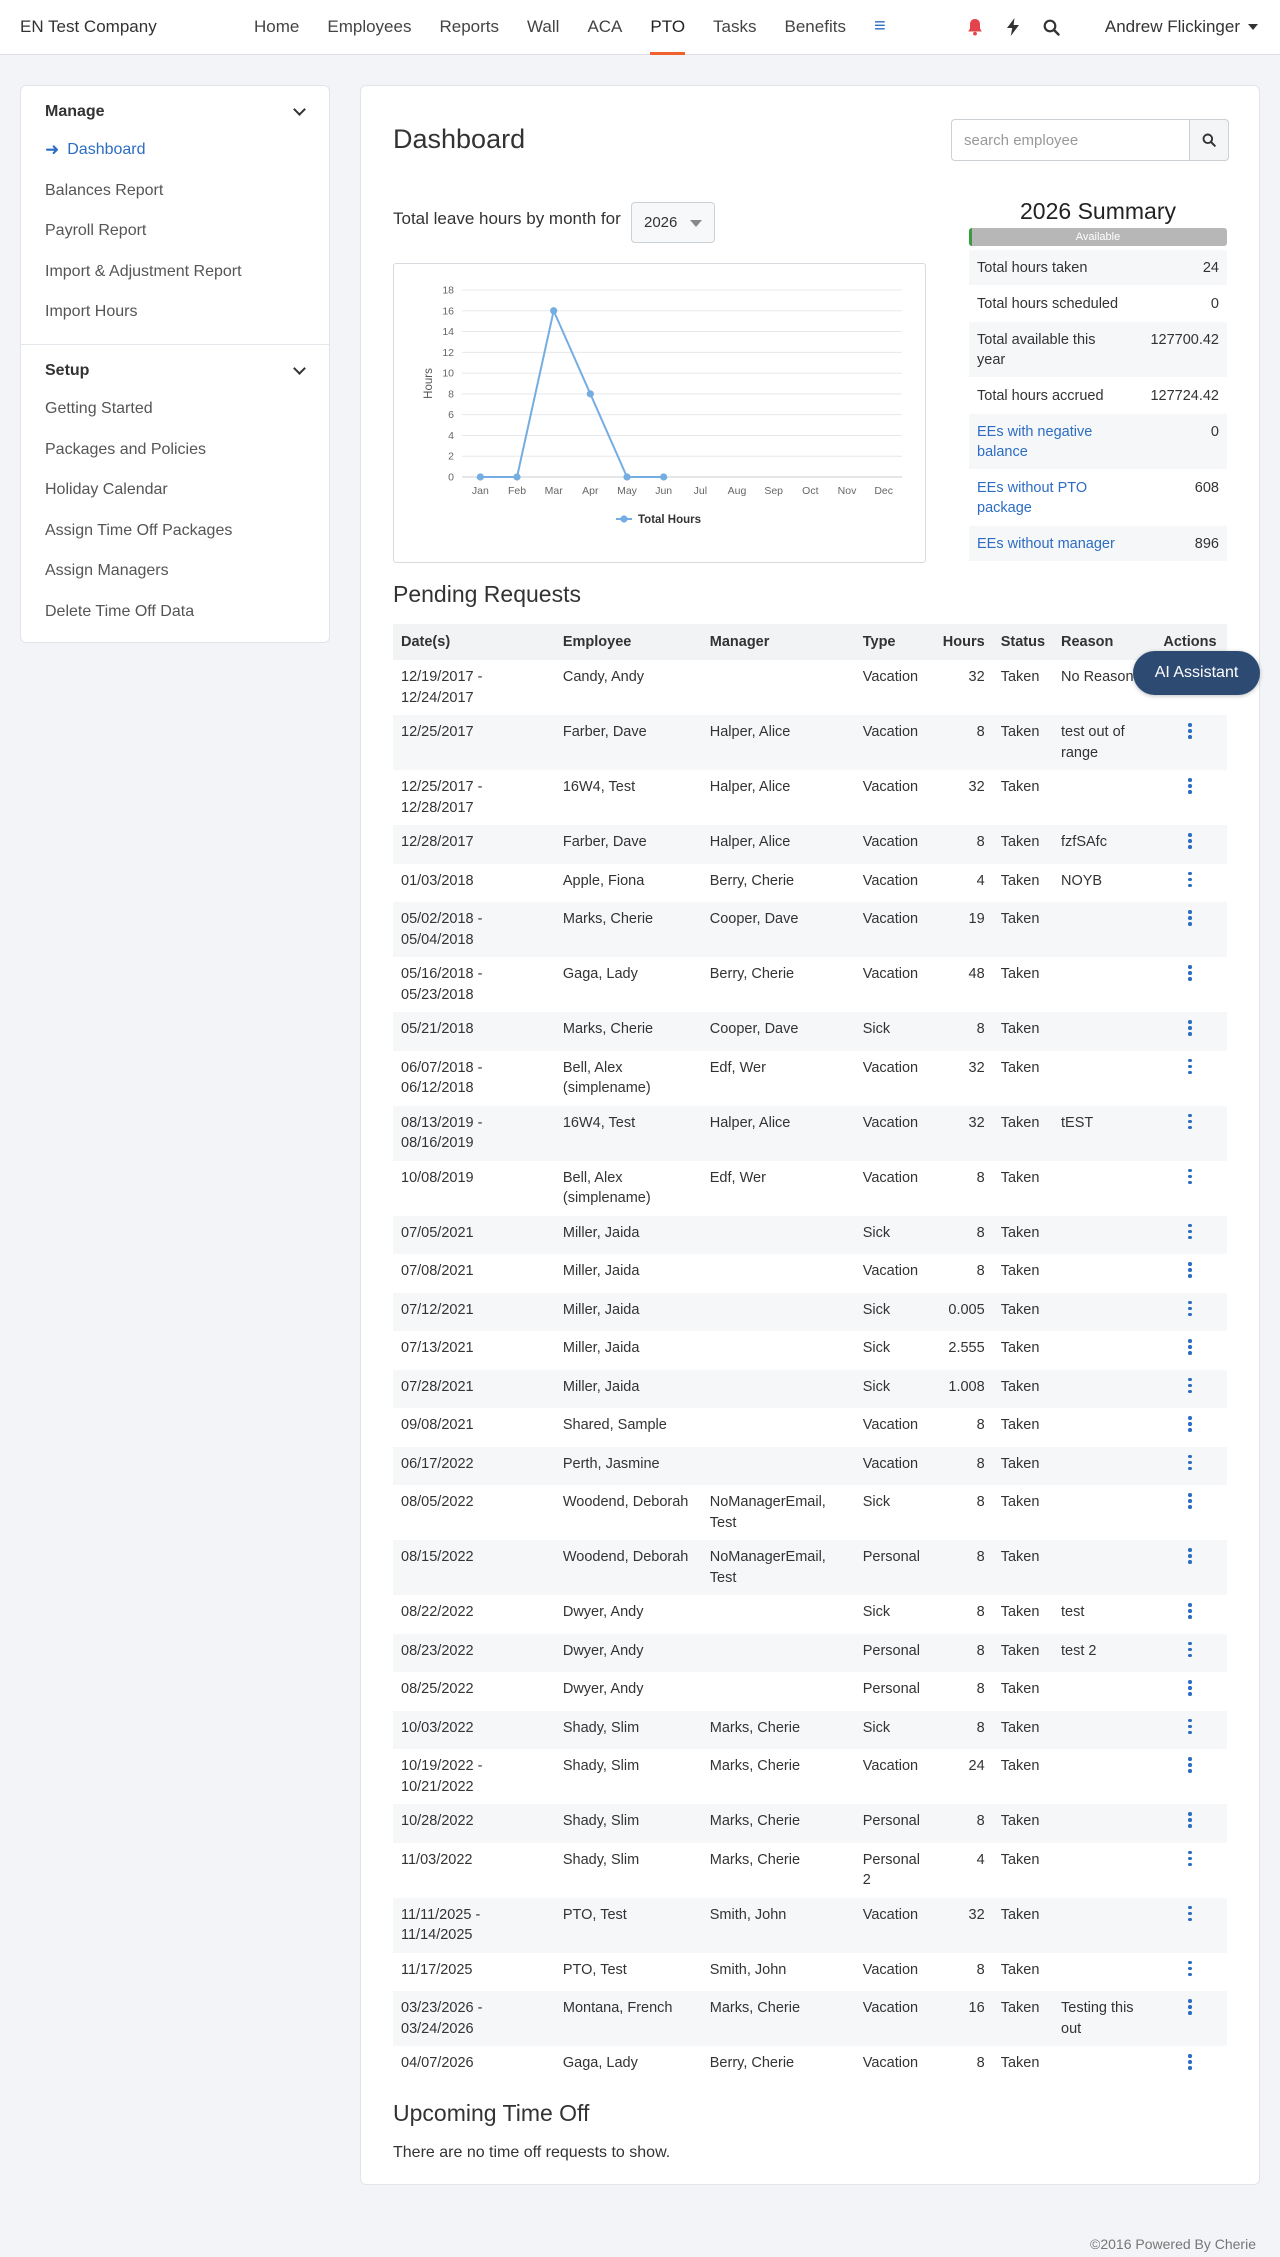 The height and width of the screenshot is (2257, 1280). Describe the element at coordinates (778, 1925) in the screenshot. I see `cell-manager: Smith, John` at that location.